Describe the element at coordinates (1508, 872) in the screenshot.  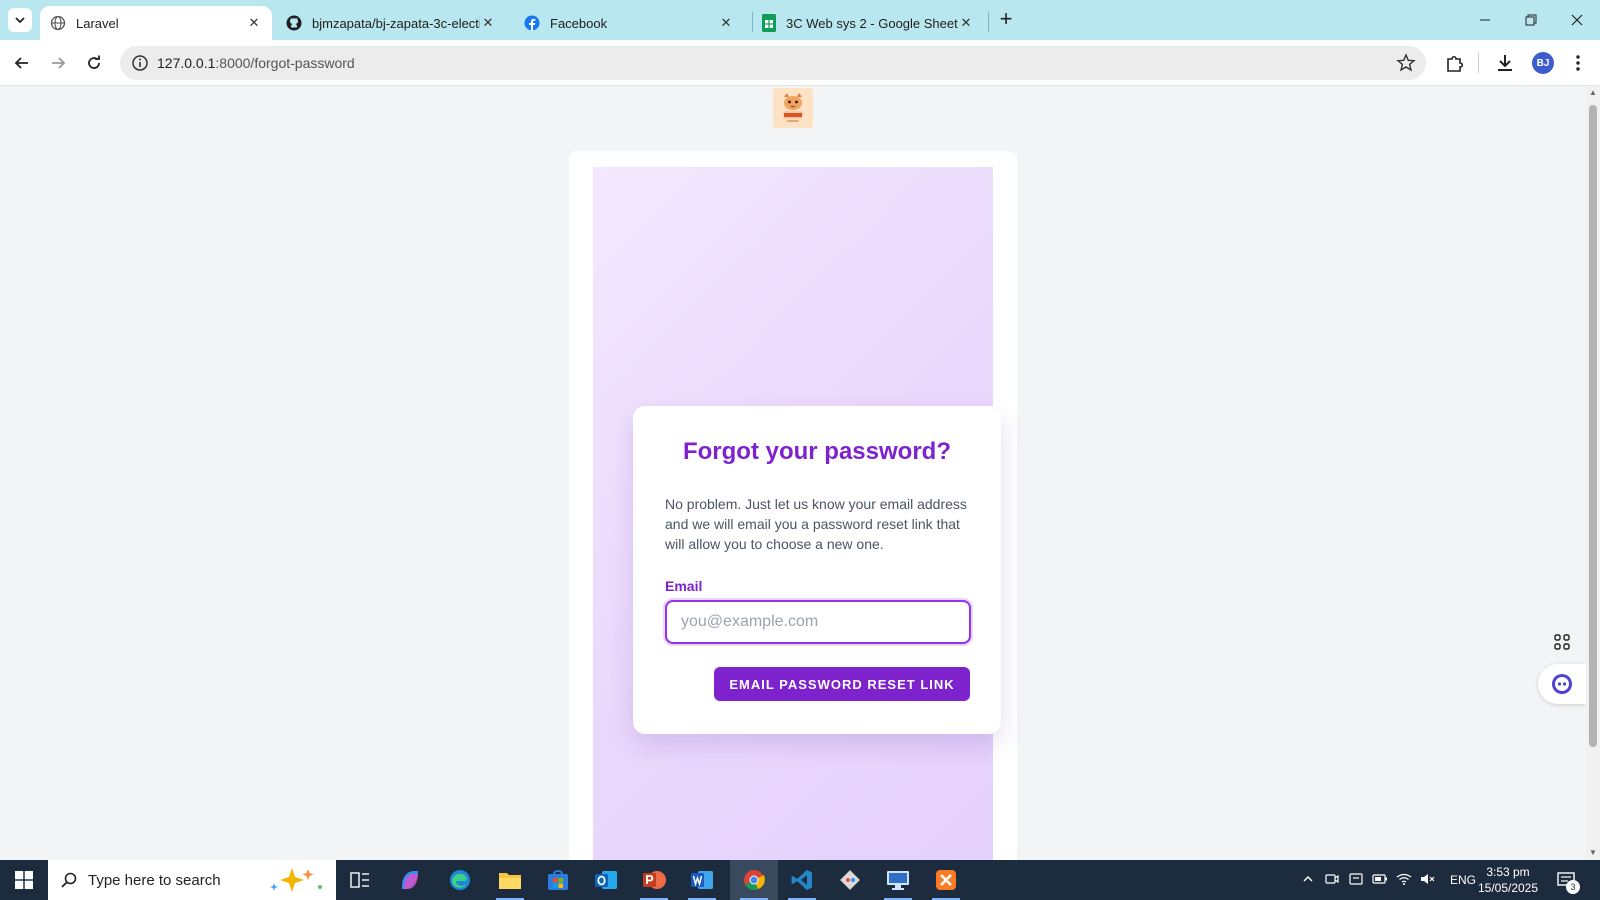
I see `clock-time: 3:53 pm` at that location.